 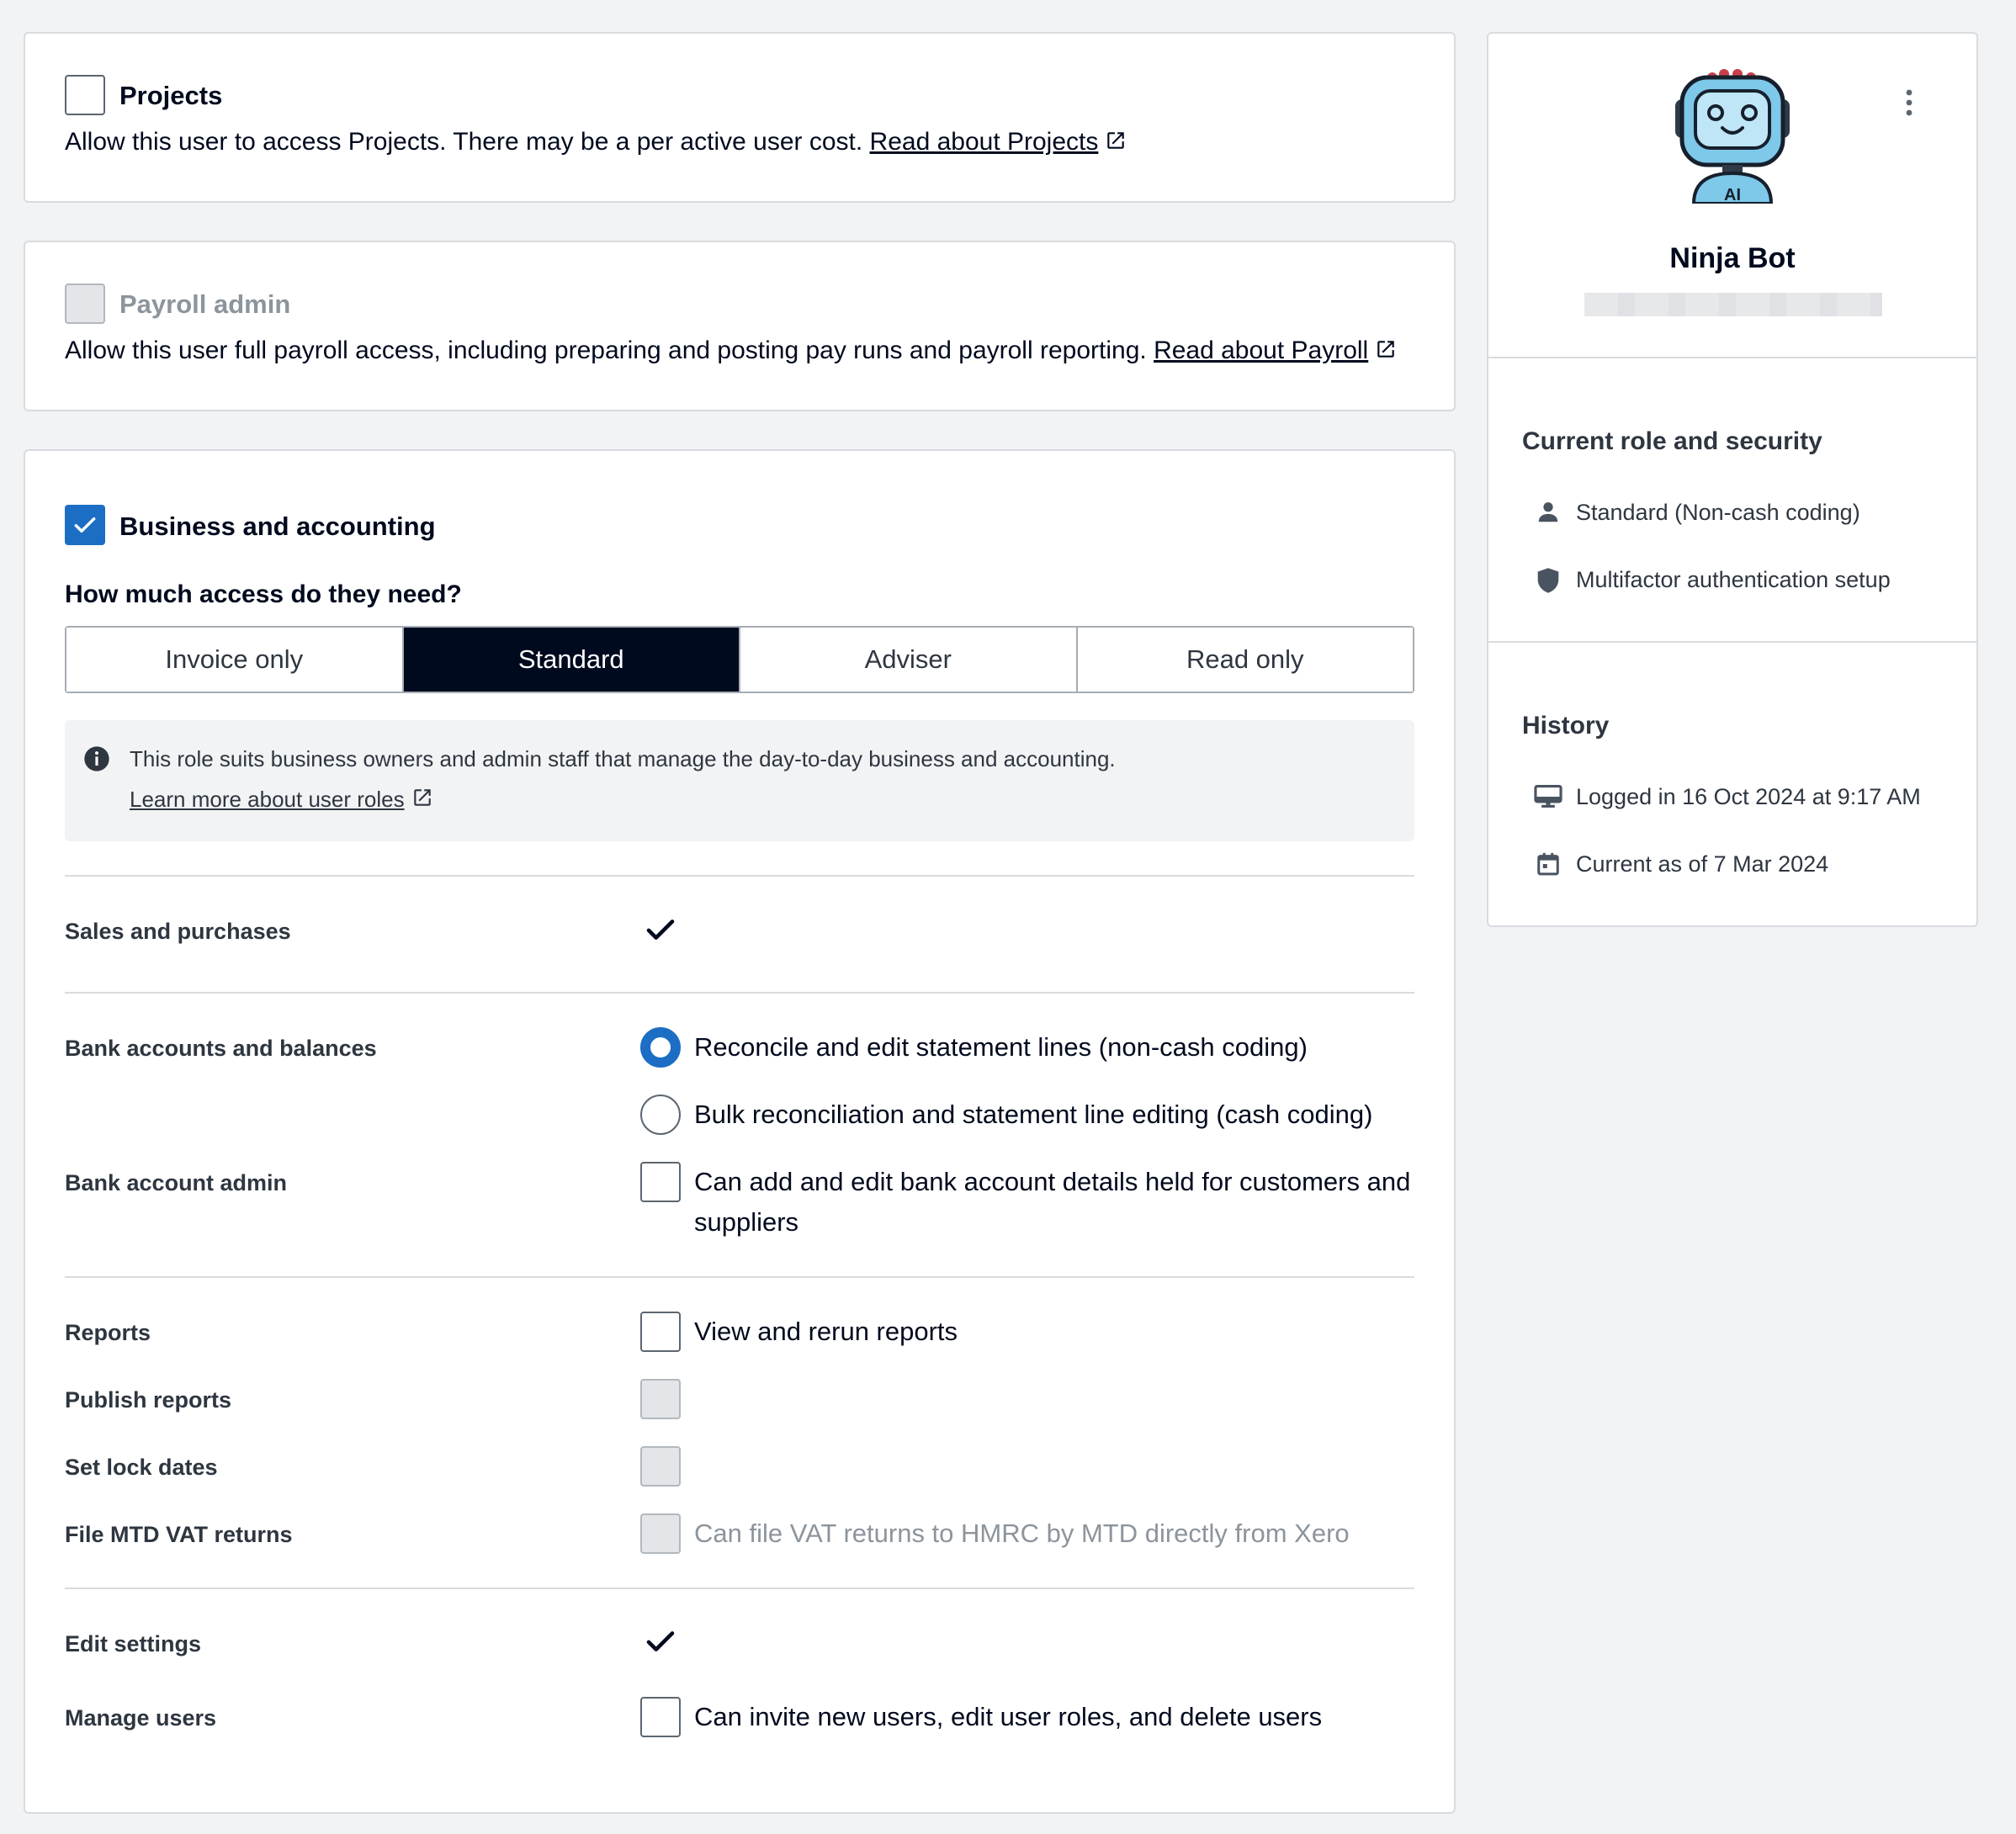 What do you see at coordinates (1909, 102) in the screenshot?
I see `more-options-icon` at bounding box center [1909, 102].